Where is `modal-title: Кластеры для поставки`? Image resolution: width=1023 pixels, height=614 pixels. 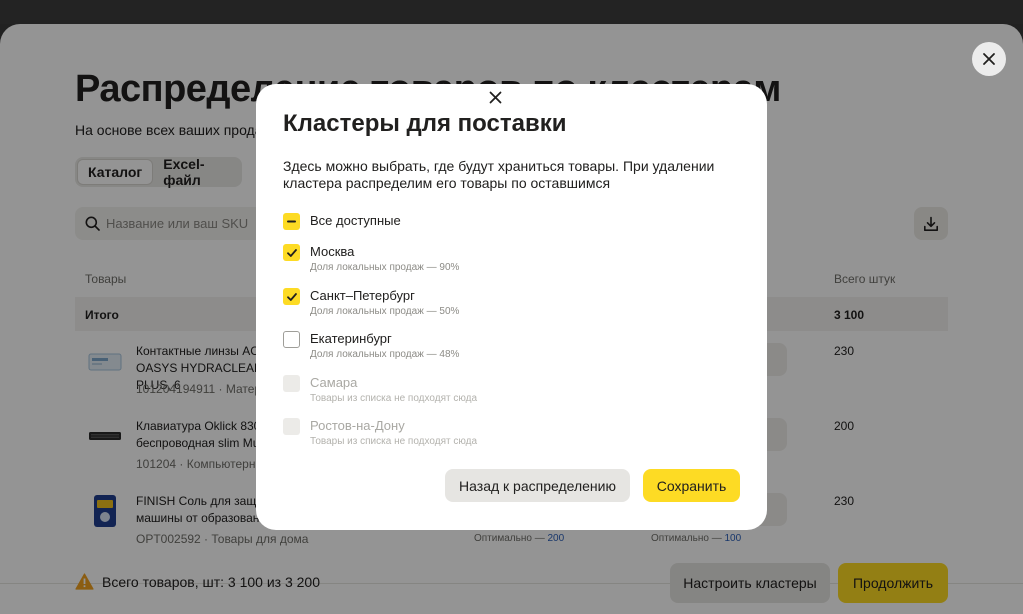 modal-title: Кластеры для поставки is located at coordinates (425, 123).